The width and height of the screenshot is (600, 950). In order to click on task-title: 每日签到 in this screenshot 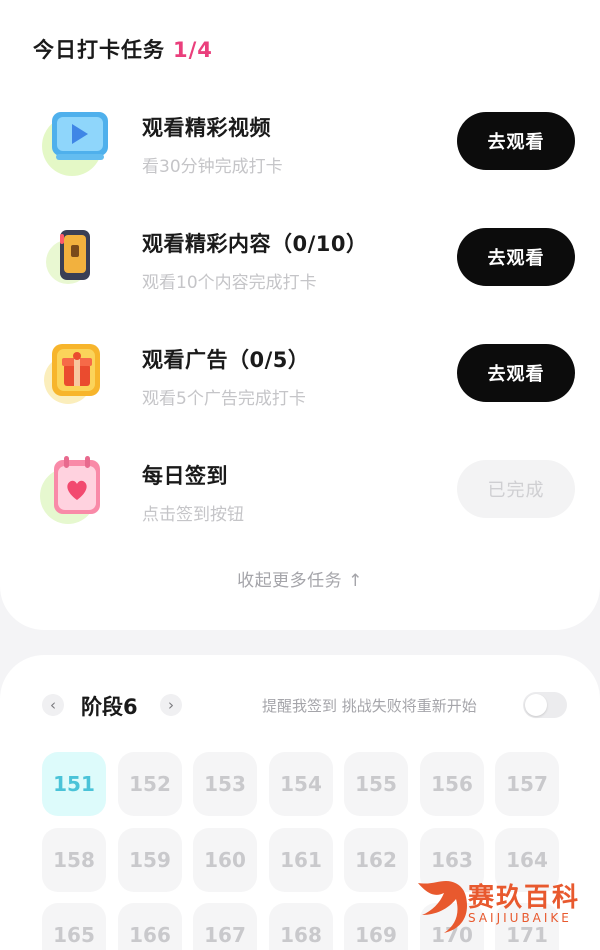, I will do `click(185, 476)`.